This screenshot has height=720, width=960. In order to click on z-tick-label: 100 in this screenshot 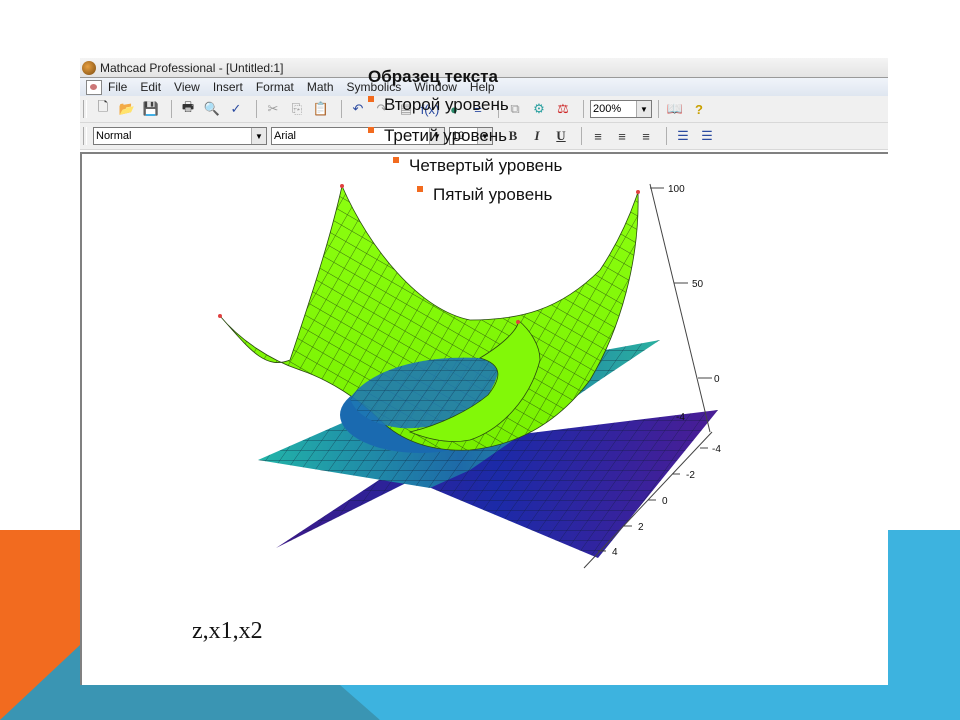, I will do `click(676, 189)`.